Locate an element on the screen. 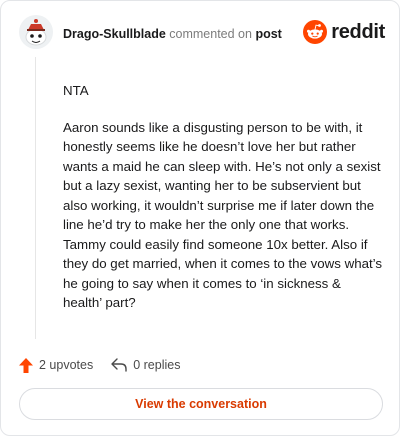  byline: Drago-Skullblade commented on post is located at coordinates (172, 34).